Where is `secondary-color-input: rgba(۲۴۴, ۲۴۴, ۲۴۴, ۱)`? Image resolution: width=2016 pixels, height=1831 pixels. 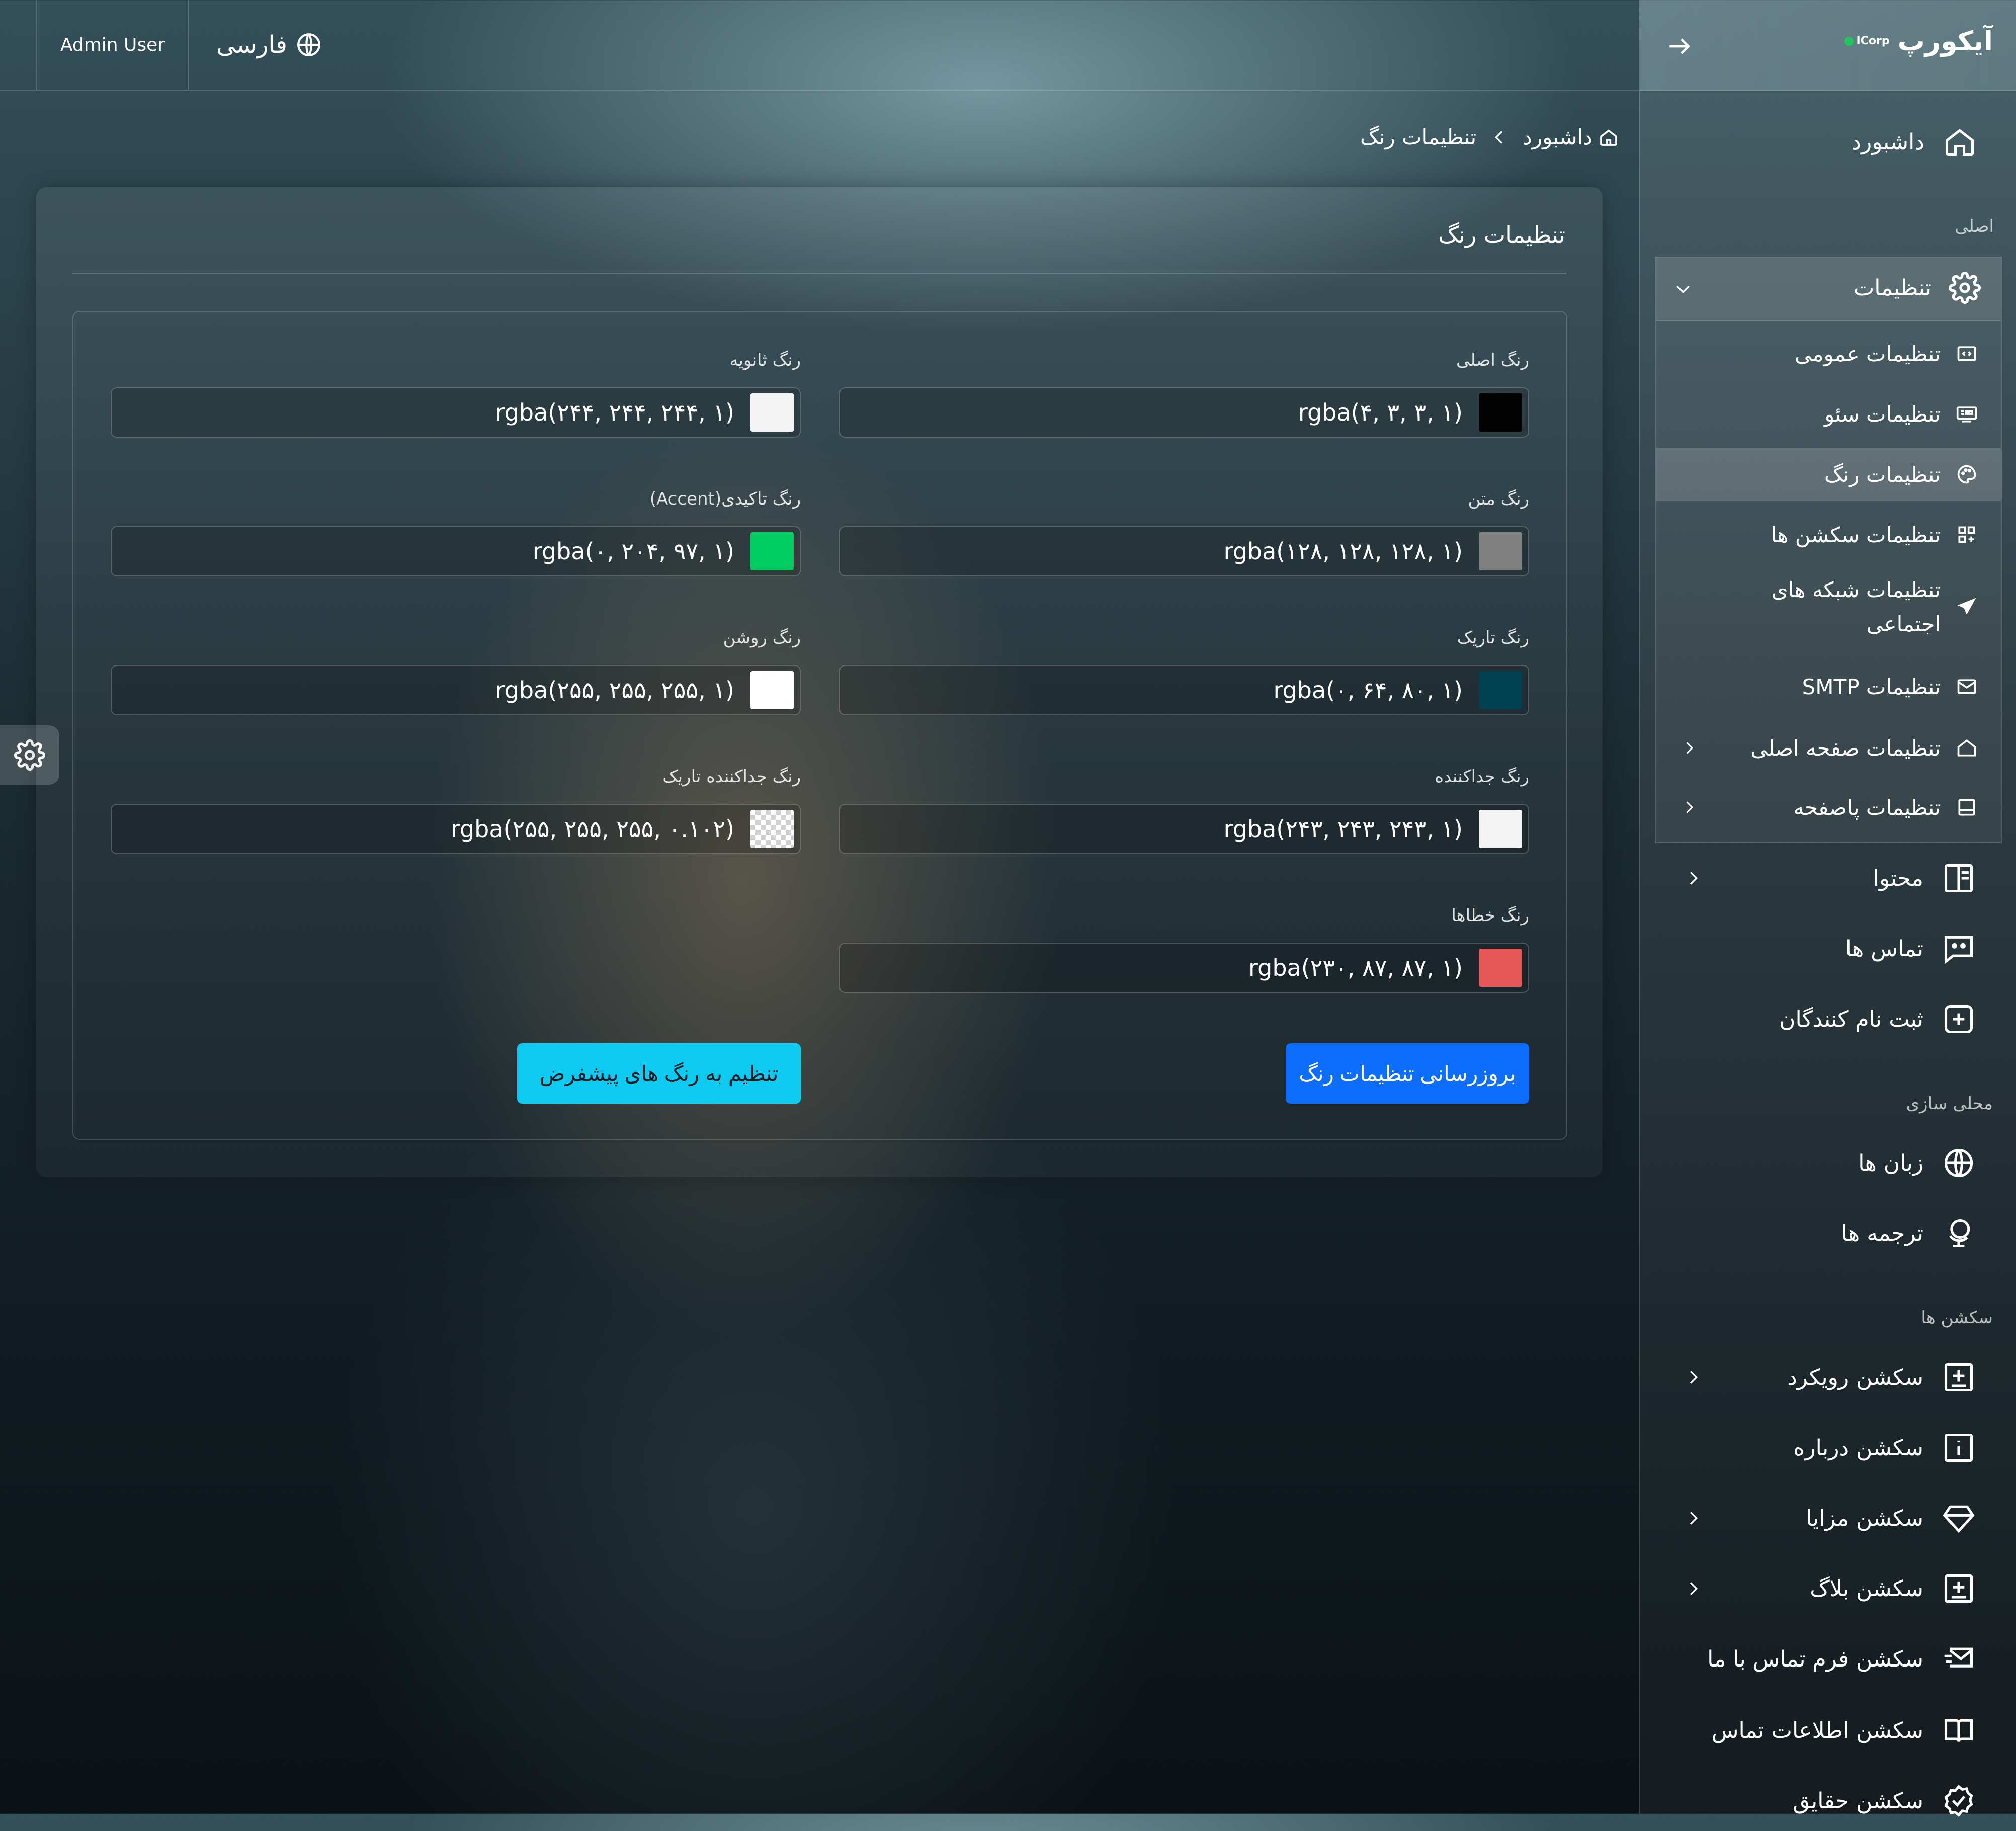
secondary-color-input: rgba(۲۴۴, ۲۴۴, ۲۴۴, ۱) is located at coordinates (456, 412).